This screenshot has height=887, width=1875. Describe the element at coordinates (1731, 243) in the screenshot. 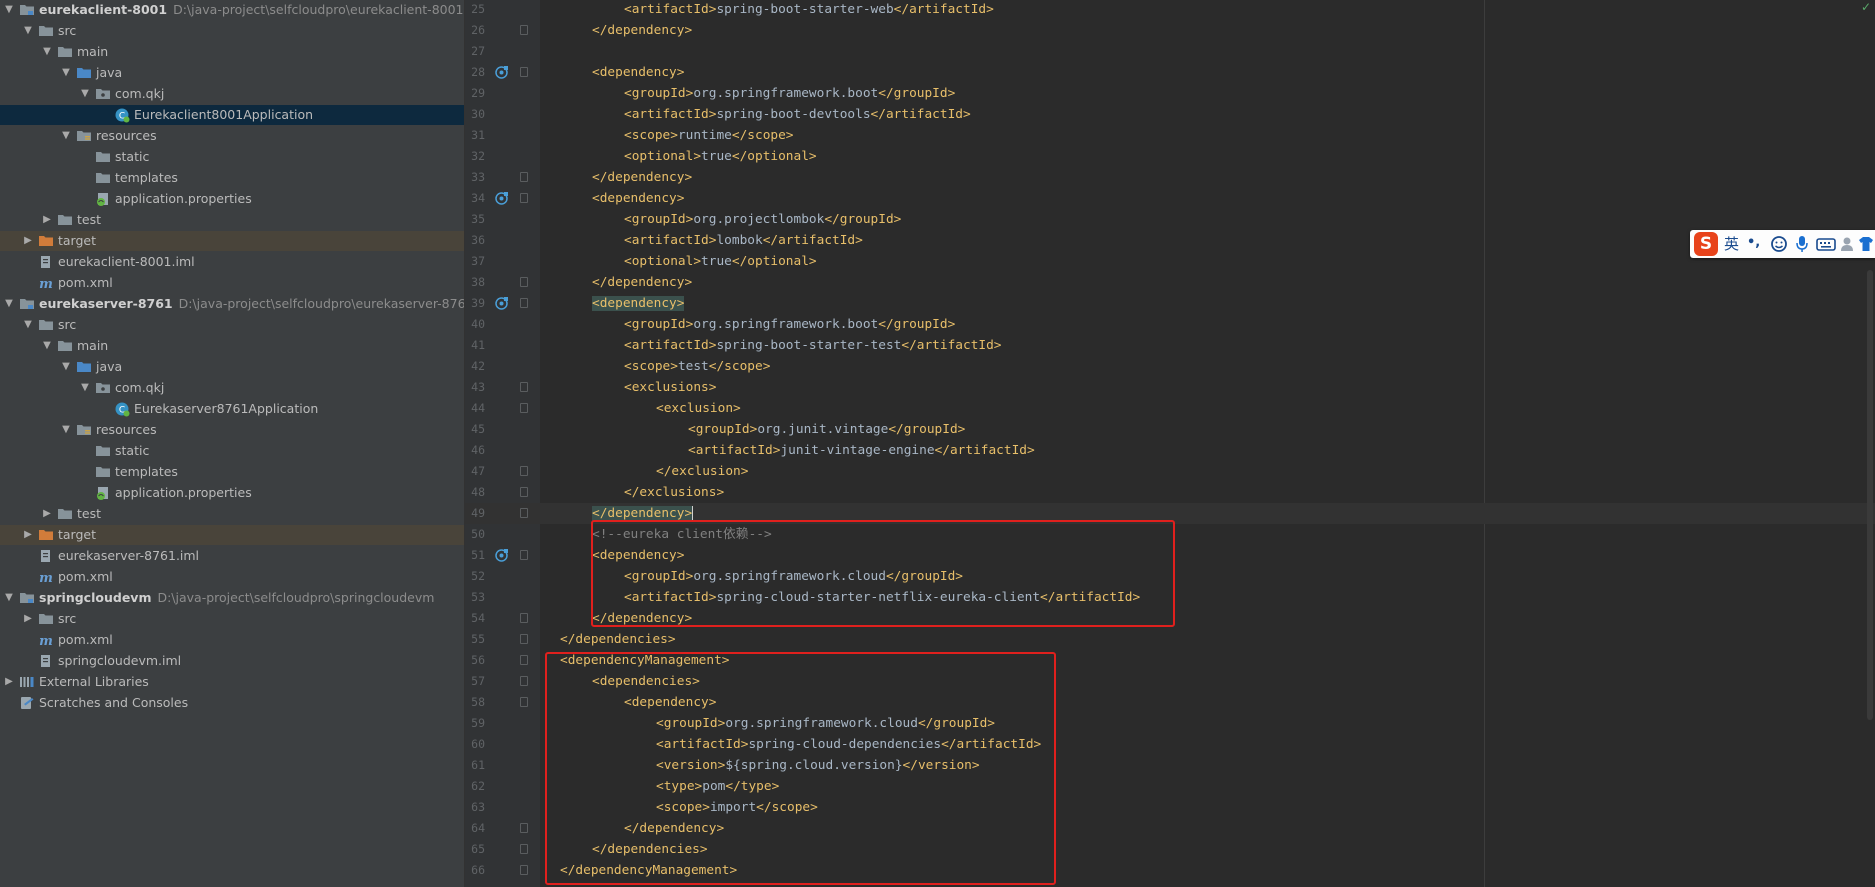

I see `ime-language-toggle: 英` at that location.